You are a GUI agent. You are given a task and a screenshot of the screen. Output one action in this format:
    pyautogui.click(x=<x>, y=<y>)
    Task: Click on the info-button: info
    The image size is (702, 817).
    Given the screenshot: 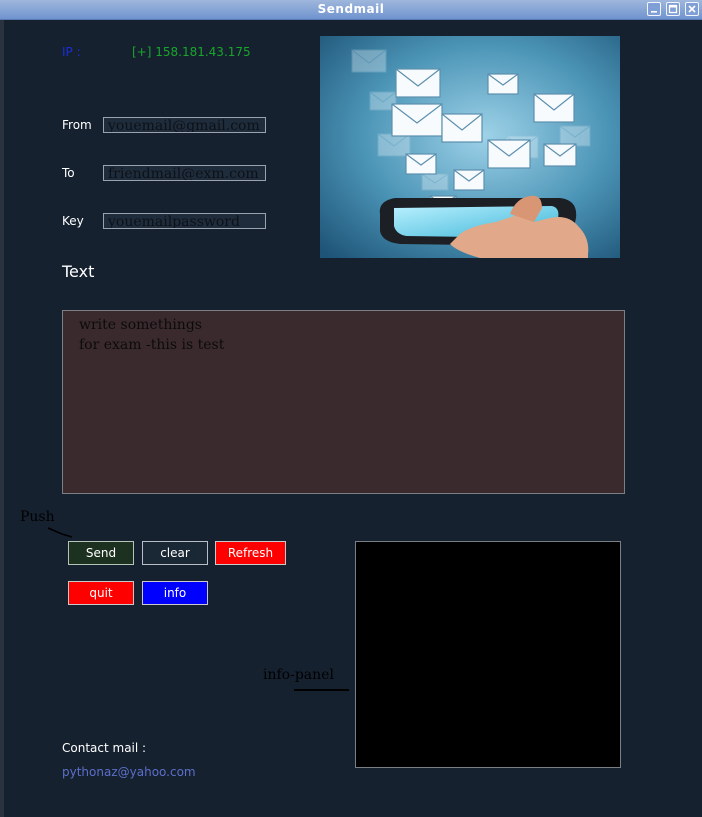 What is the action you would take?
    pyautogui.click(x=175, y=593)
    